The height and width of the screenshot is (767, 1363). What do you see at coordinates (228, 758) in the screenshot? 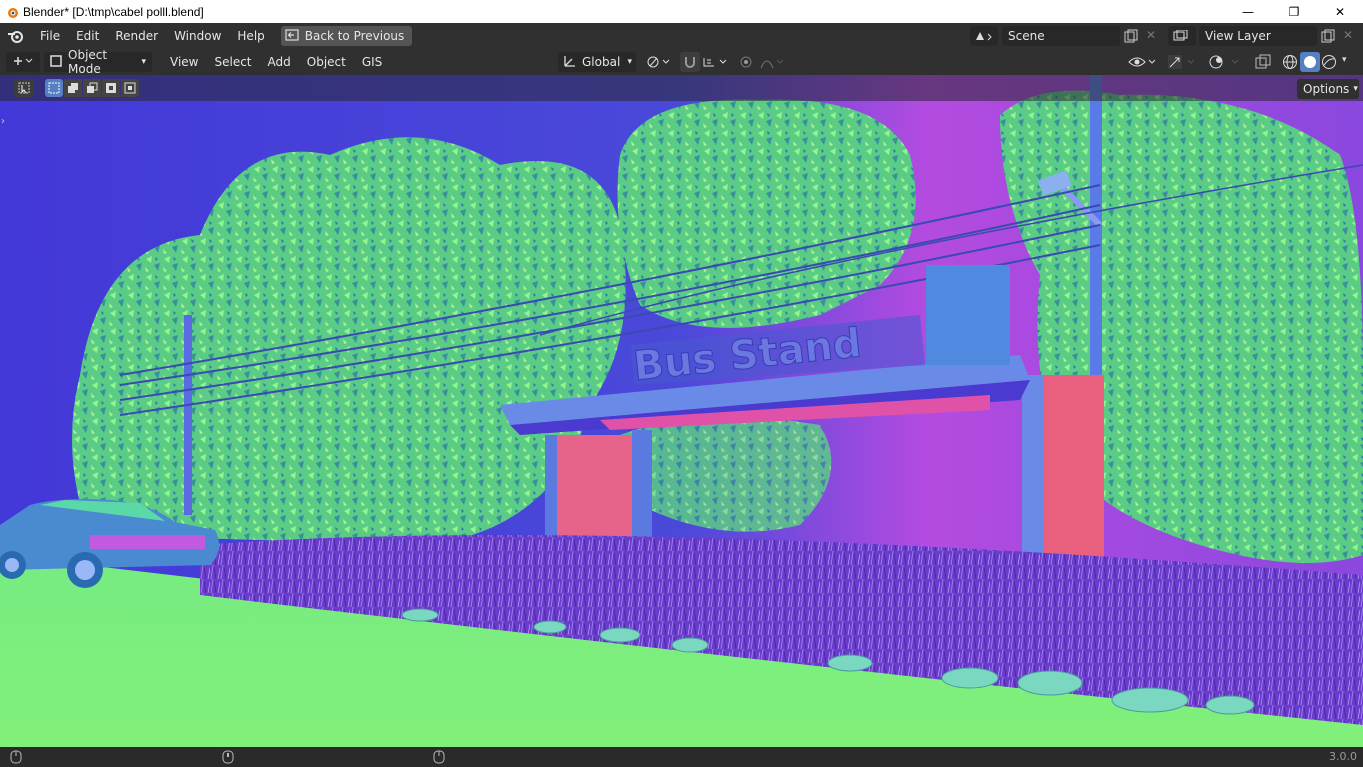
I see `mouse-middle-icon` at bounding box center [228, 758].